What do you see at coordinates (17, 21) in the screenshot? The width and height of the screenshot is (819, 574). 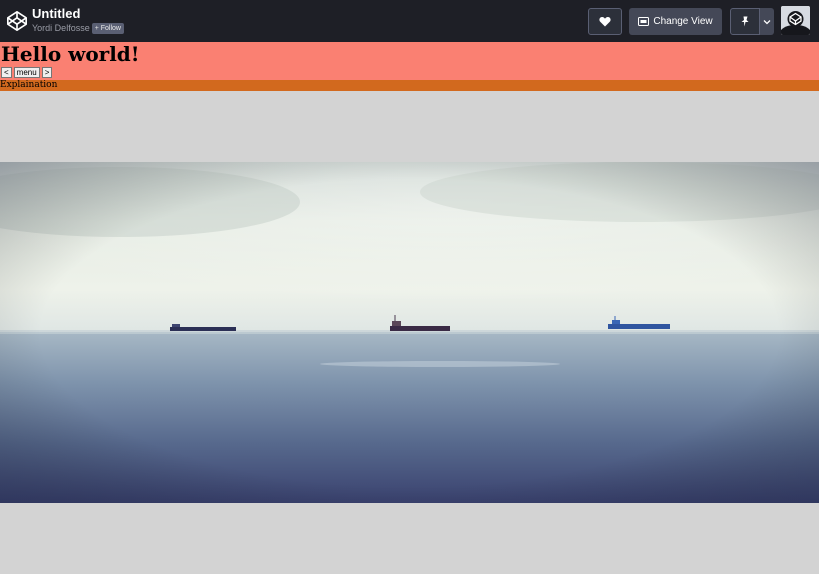 I see `codepen-logo-icon` at bounding box center [17, 21].